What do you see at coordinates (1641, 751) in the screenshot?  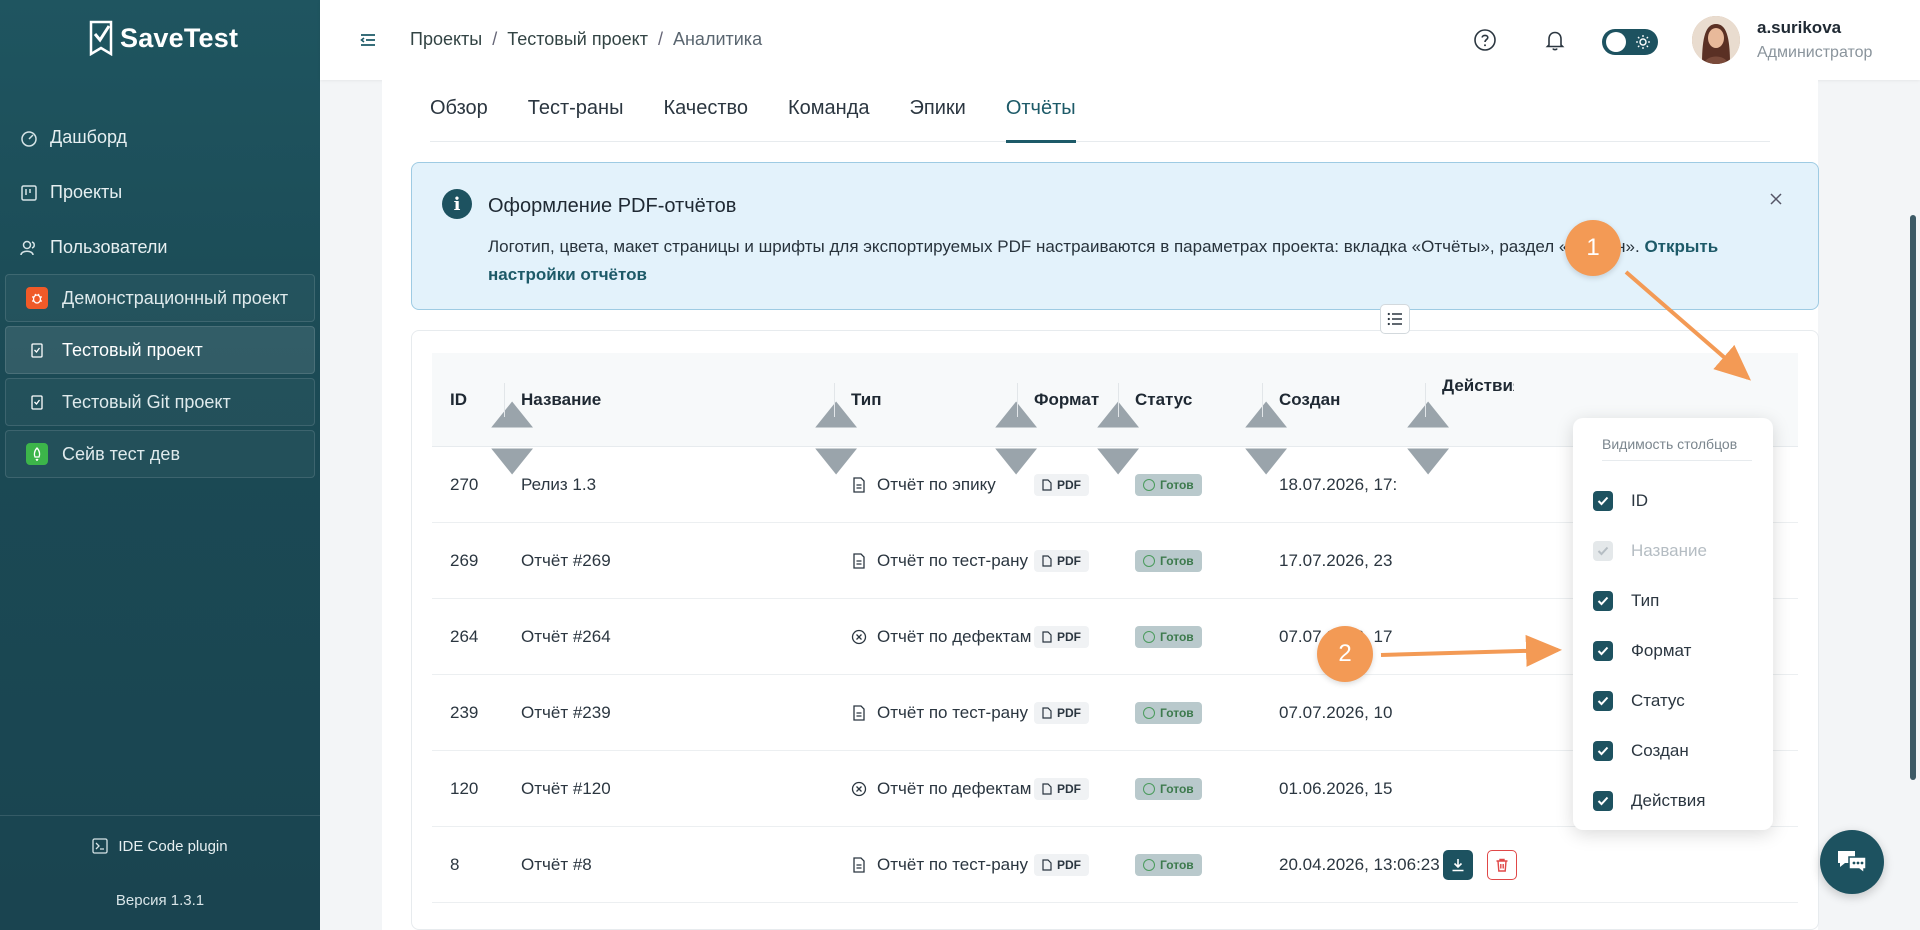 I see `column-toggle-created: Создан` at bounding box center [1641, 751].